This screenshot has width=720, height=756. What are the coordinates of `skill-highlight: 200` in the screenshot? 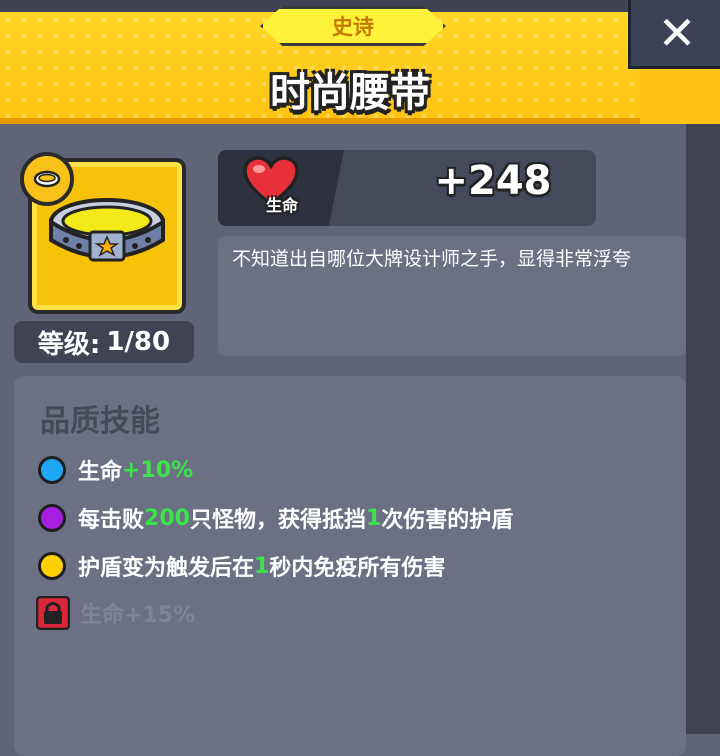 It's located at (167, 518).